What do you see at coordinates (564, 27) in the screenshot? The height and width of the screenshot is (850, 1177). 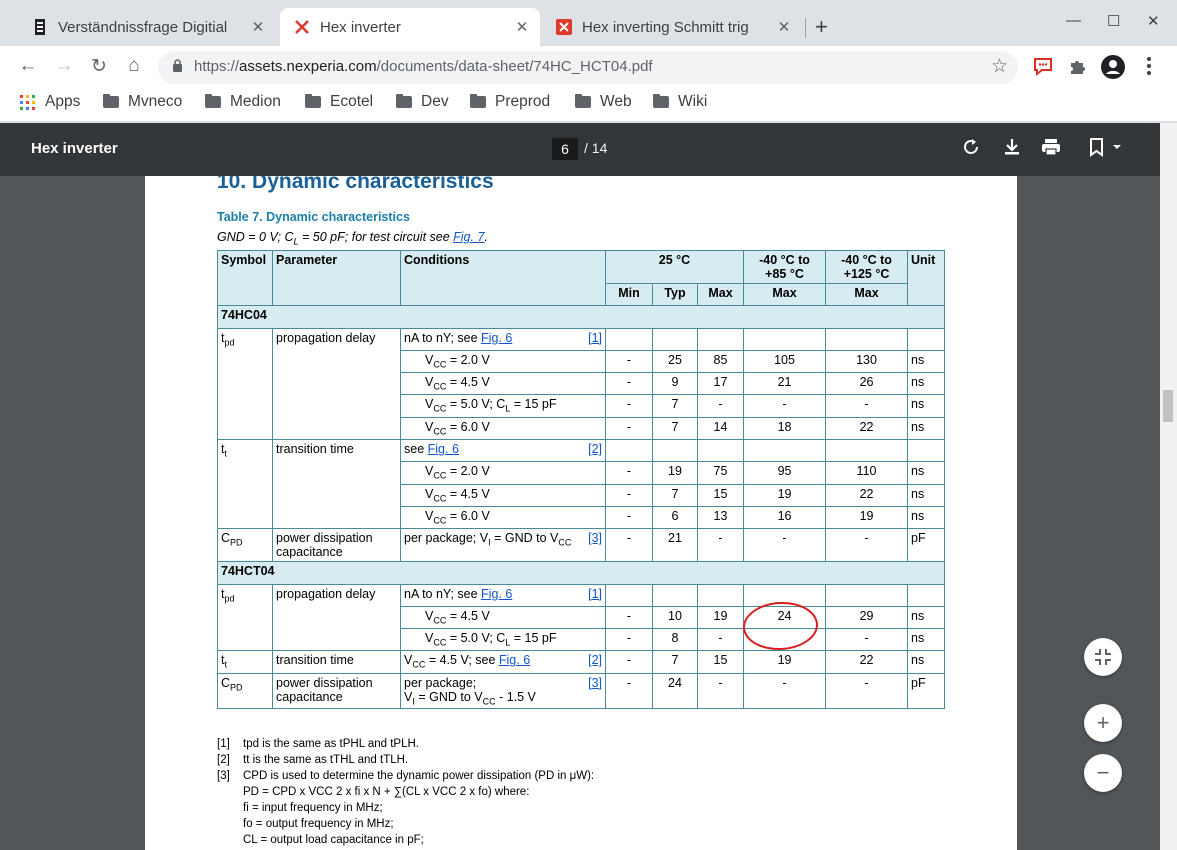 I see `nexperia-favicon-icon` at bounding box center [564, 27].